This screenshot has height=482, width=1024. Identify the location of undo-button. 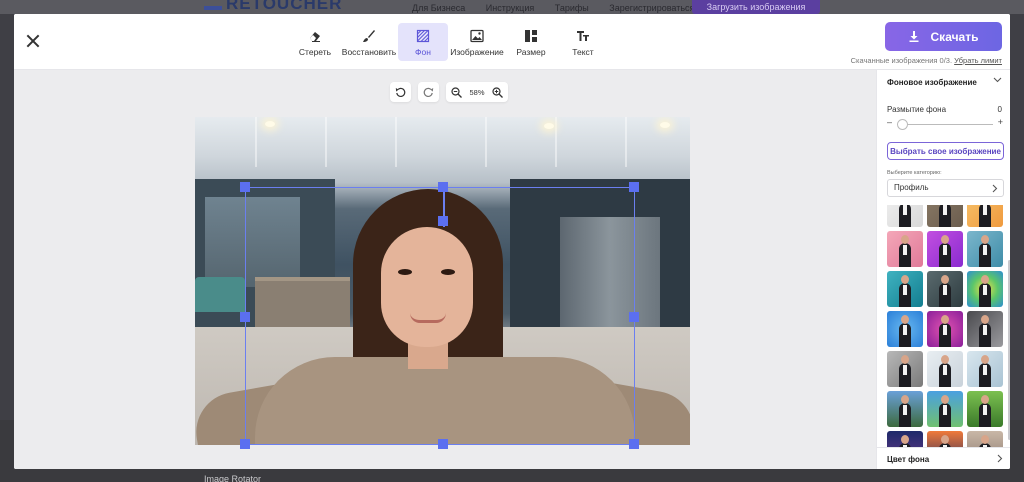
(400, 92).